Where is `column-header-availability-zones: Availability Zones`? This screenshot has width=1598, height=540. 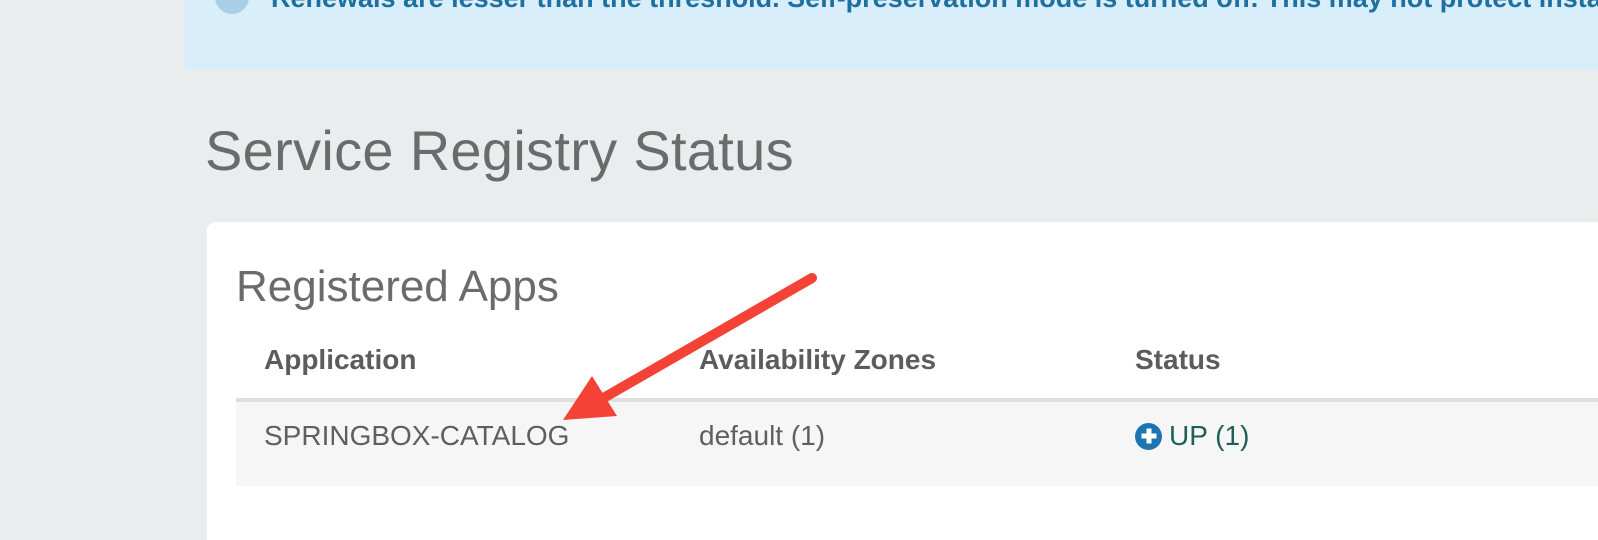
column-header-availability-zones: Availability Zones is located at coordinates (818, 359).